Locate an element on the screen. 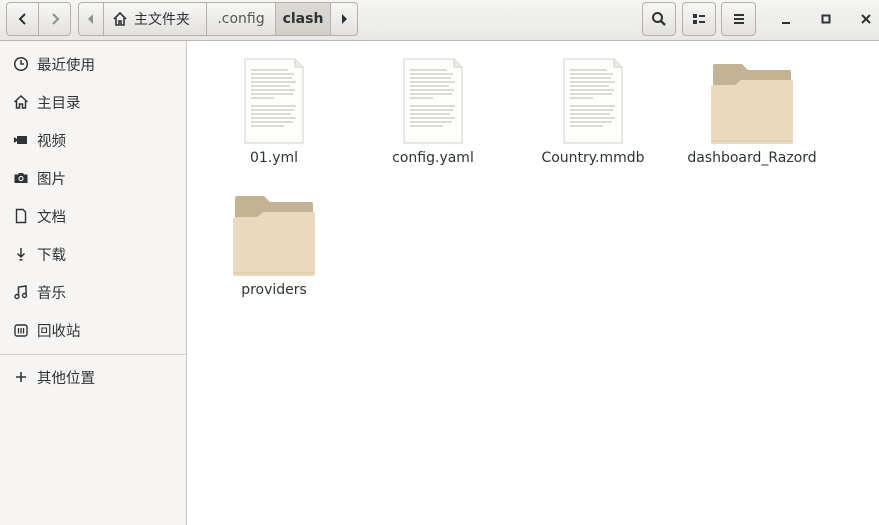  navigation-buttons is located at coordinates (39, 19).